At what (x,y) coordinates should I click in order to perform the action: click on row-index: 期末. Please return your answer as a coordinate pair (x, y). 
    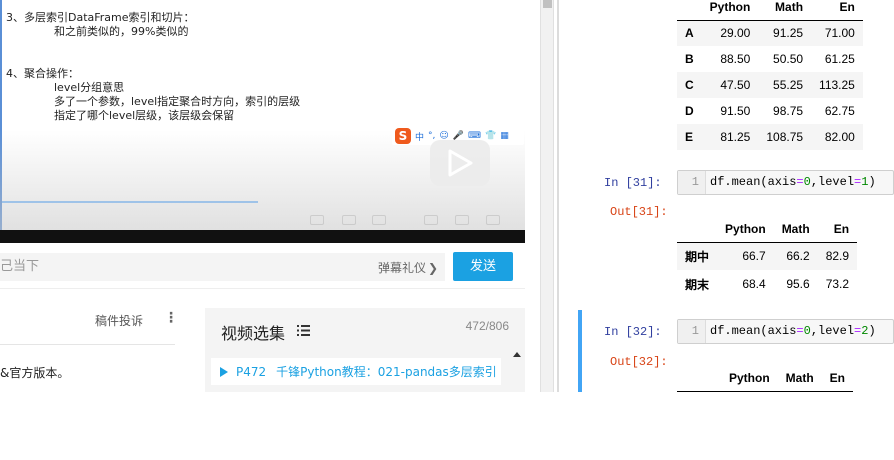
    Looking at the image, I should click on (697, 284).